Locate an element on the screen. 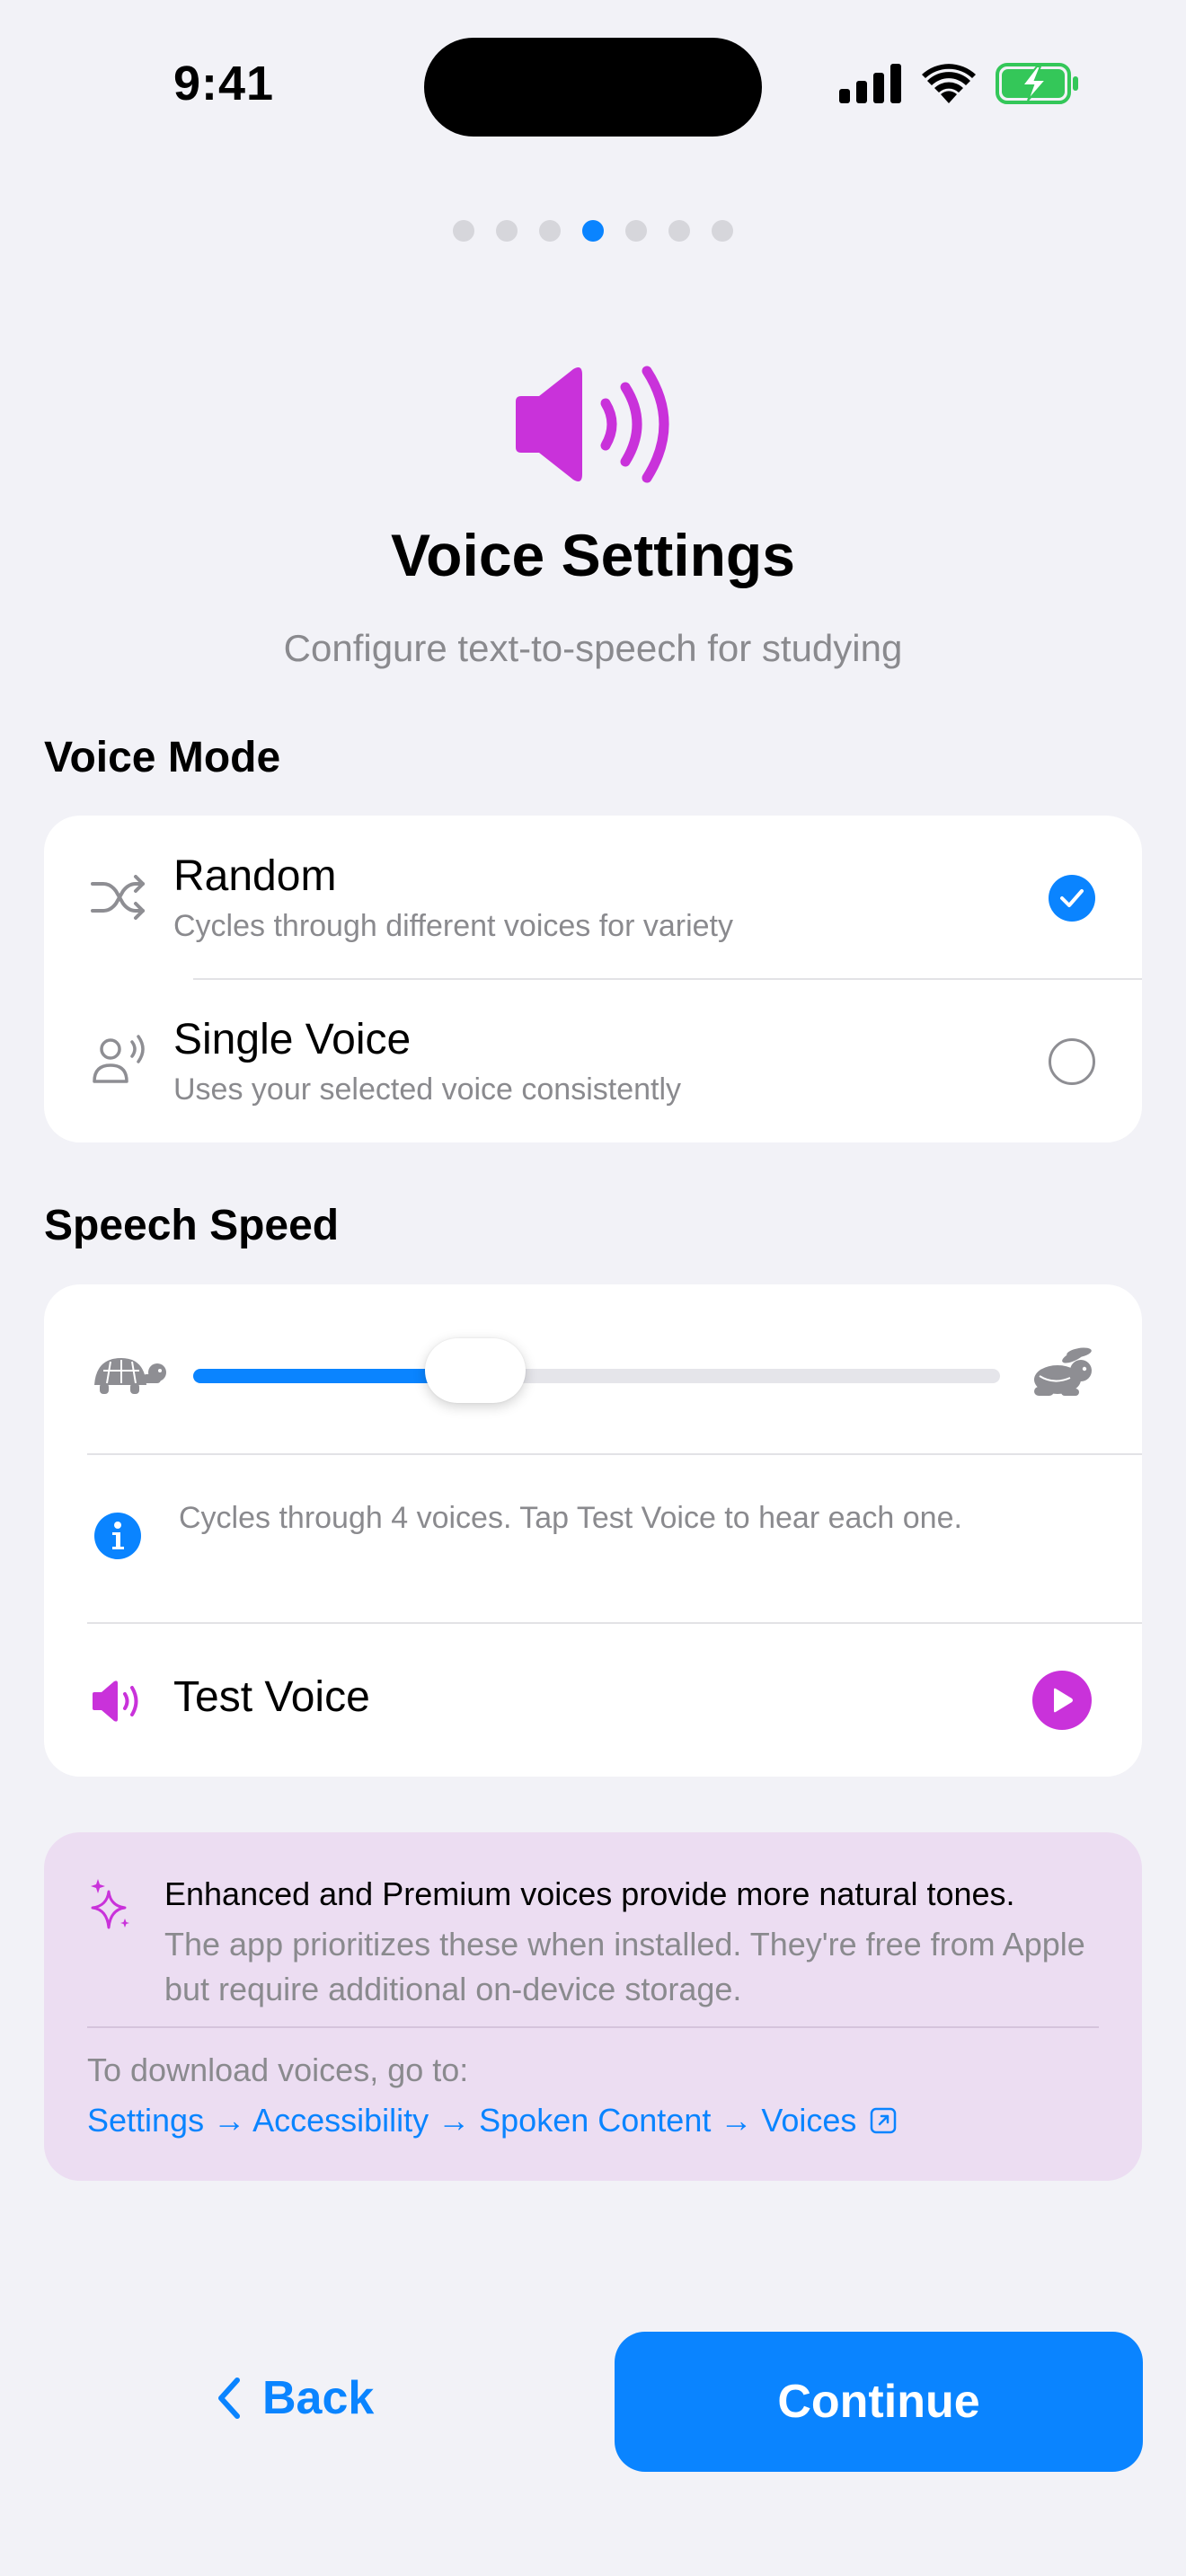 This screenshot has width=1186, height=2576. test-voice-row: Test Voice is located at coordinates (593, 1700).